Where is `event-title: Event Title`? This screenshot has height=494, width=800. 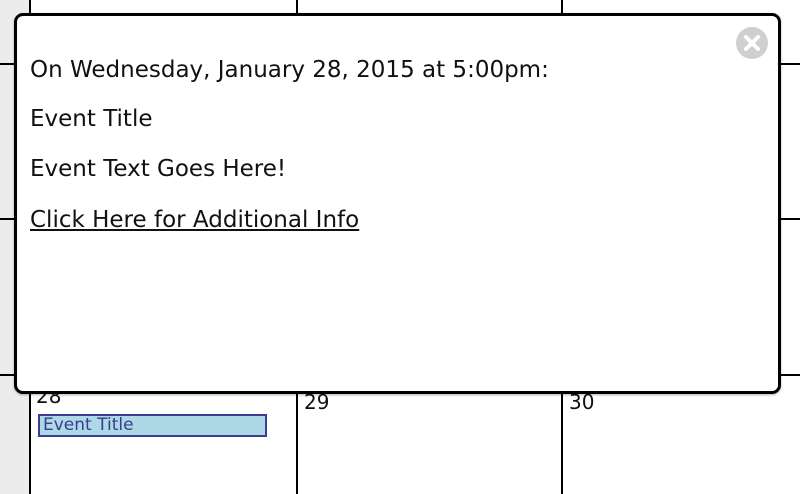
event-title: Event Title is located at coordinates (91, 119).